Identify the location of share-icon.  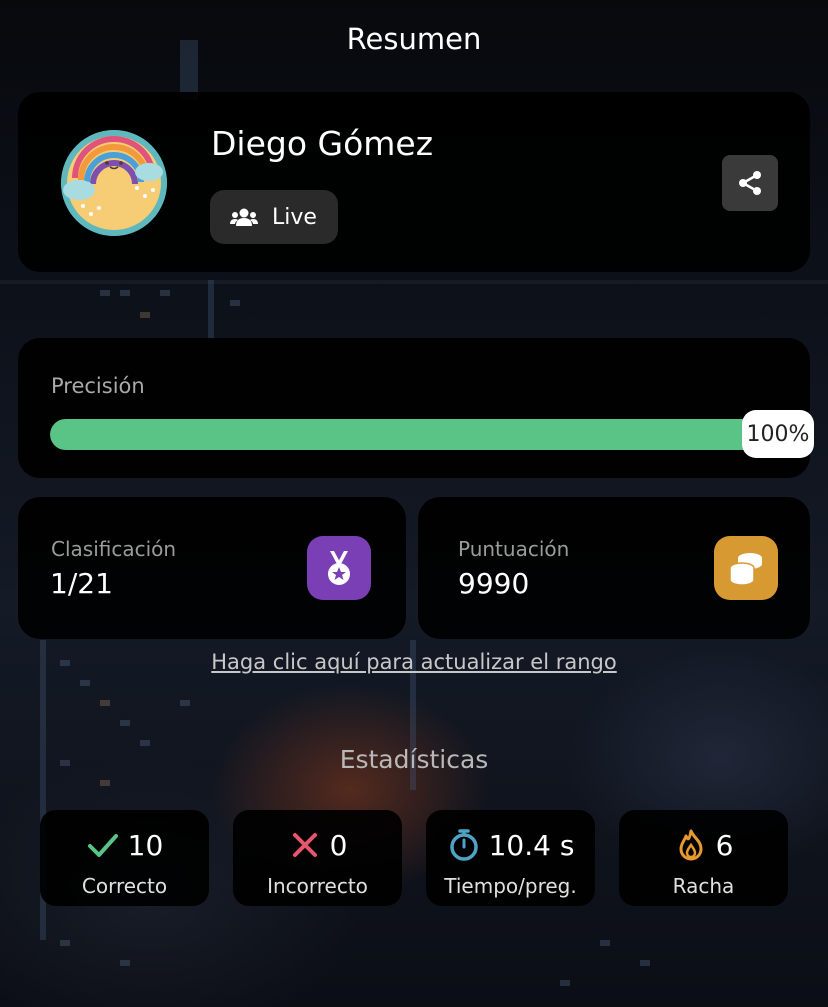
(750, 183).